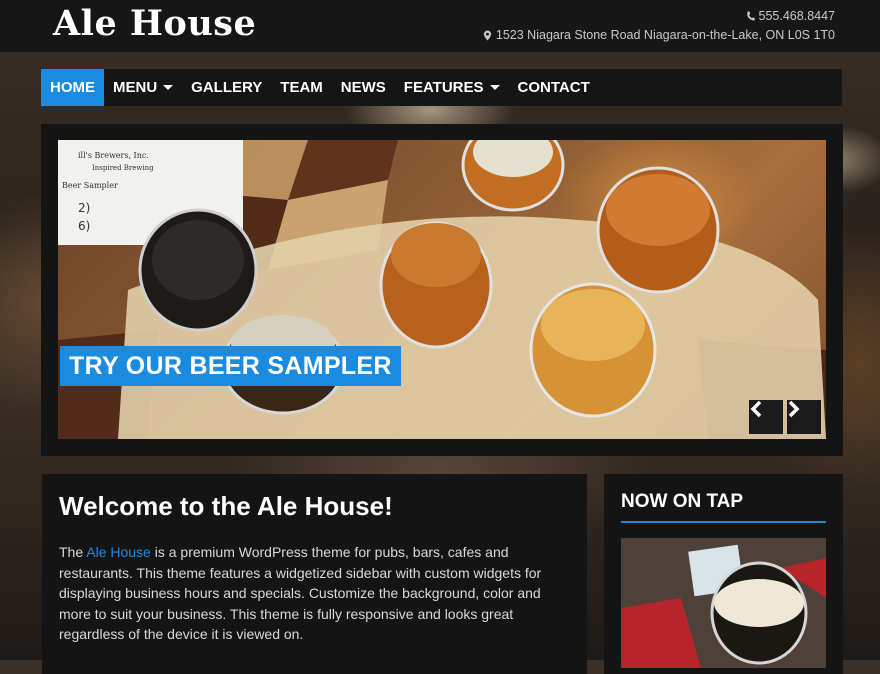 The image size is (880, 674). I want to click on phone-number: 555.468.8447, so click(796, 16).